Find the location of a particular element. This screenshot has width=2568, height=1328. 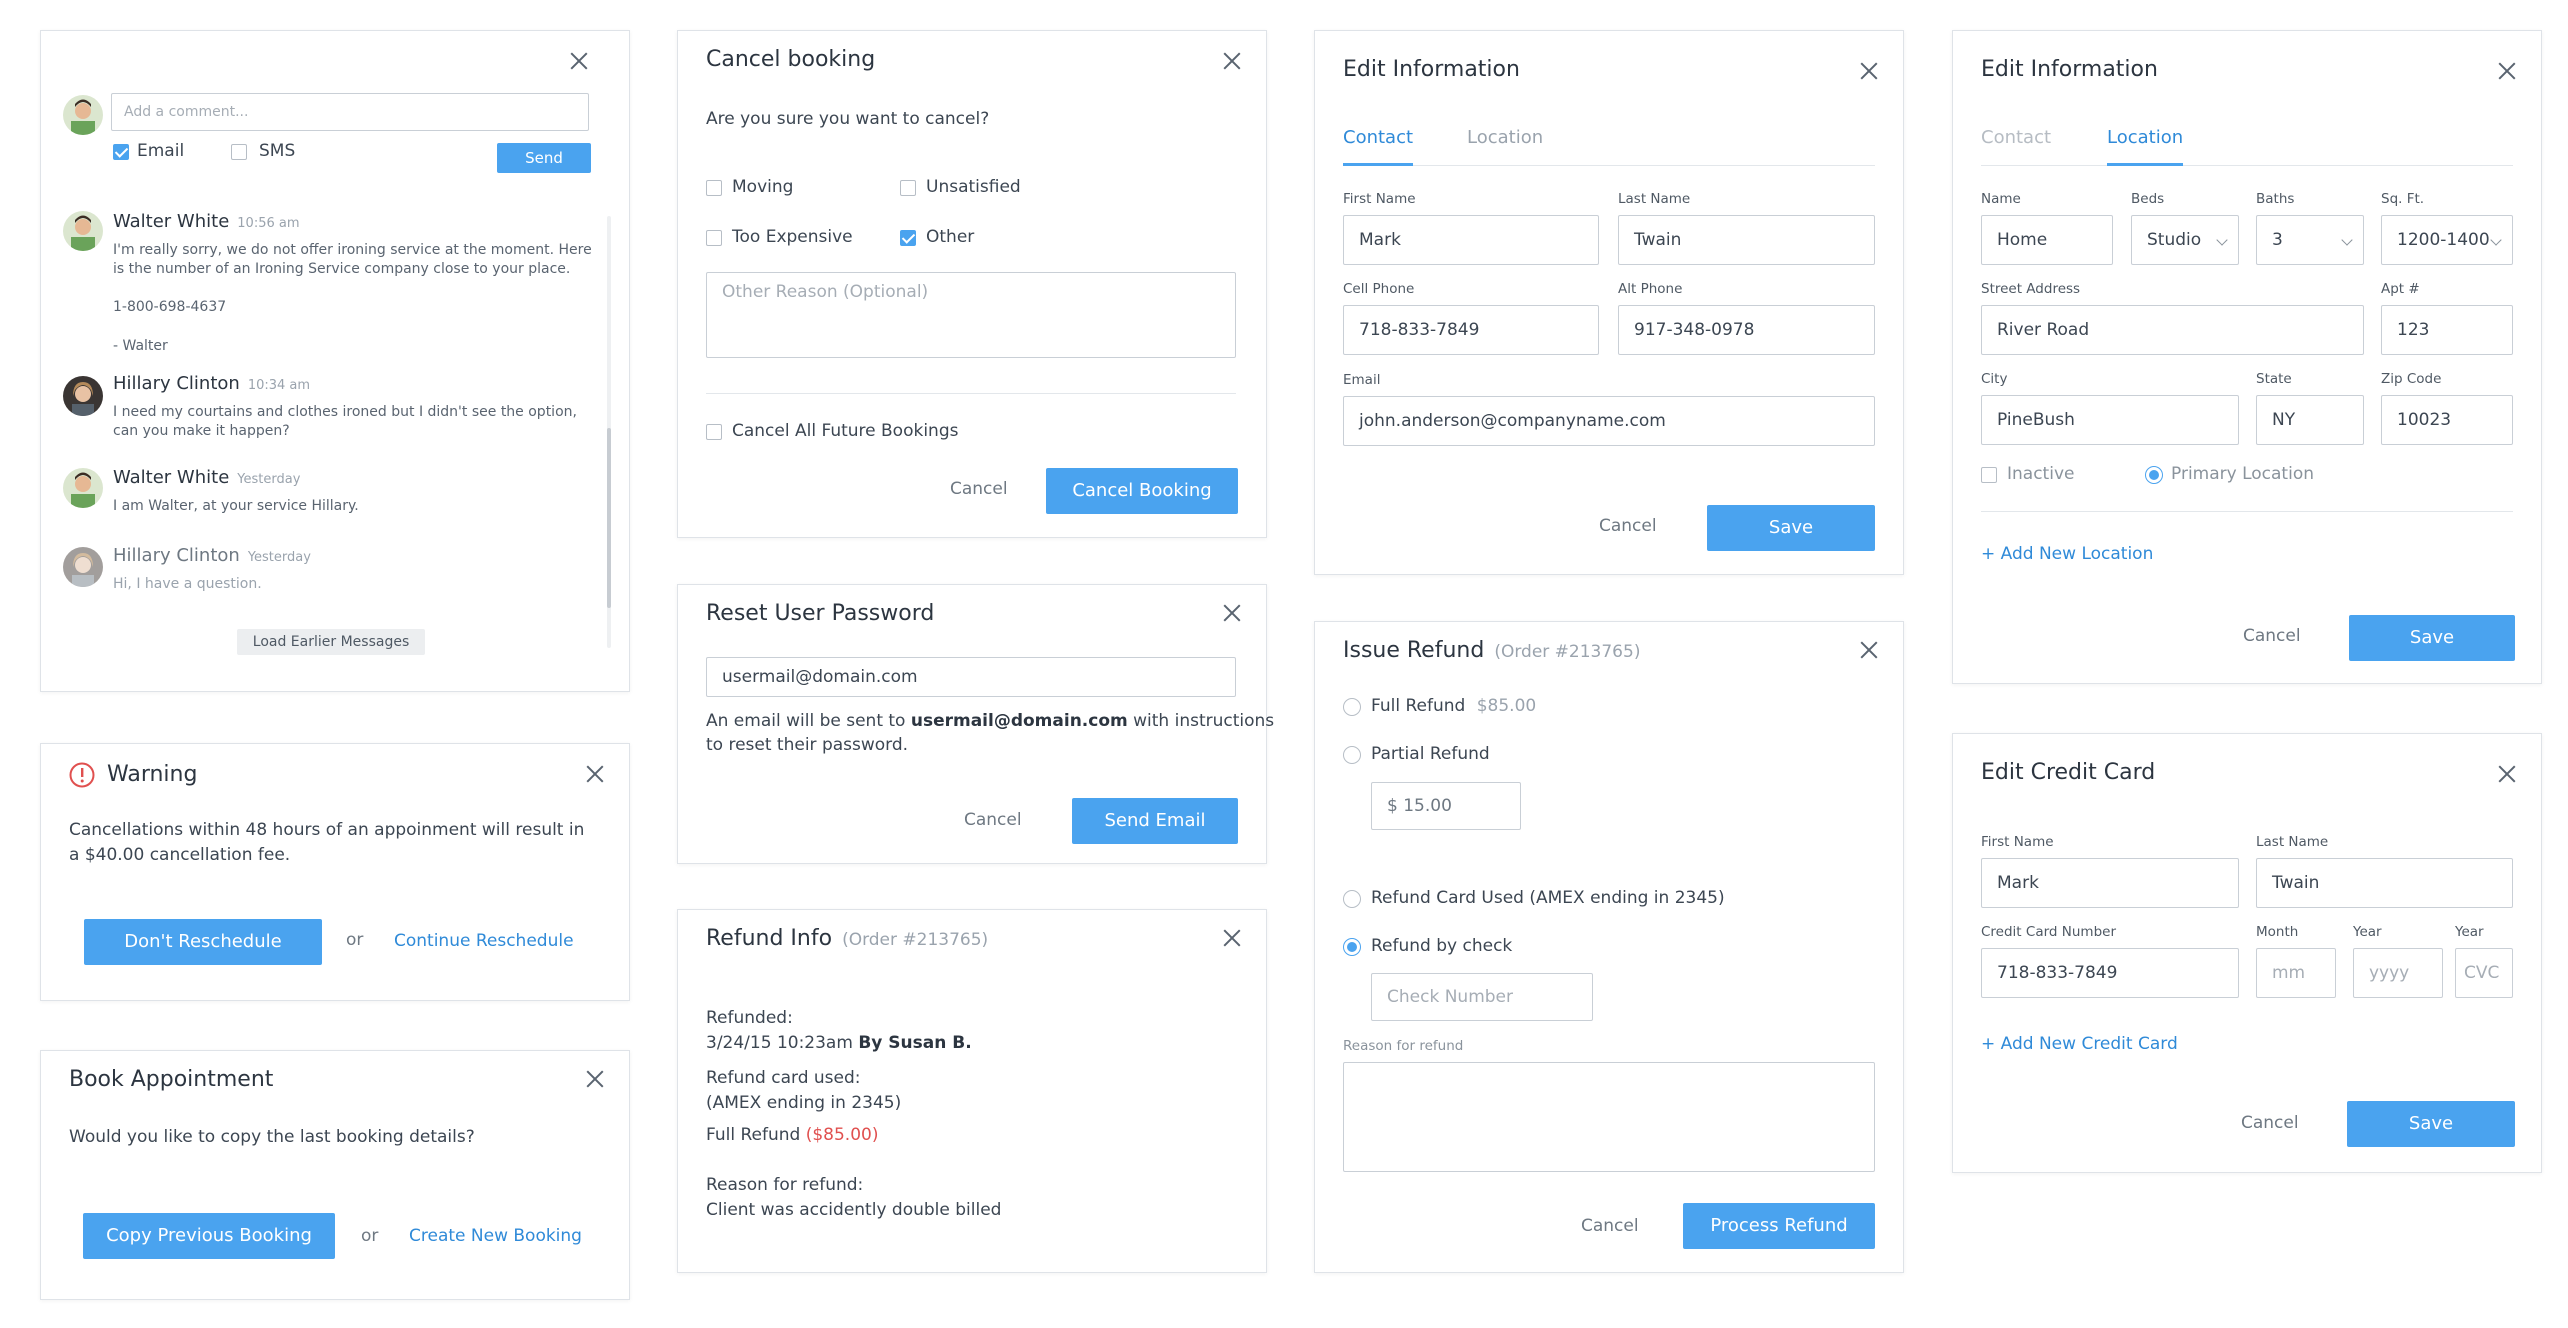

moving-checkbox is located at coordinates (714, 188).